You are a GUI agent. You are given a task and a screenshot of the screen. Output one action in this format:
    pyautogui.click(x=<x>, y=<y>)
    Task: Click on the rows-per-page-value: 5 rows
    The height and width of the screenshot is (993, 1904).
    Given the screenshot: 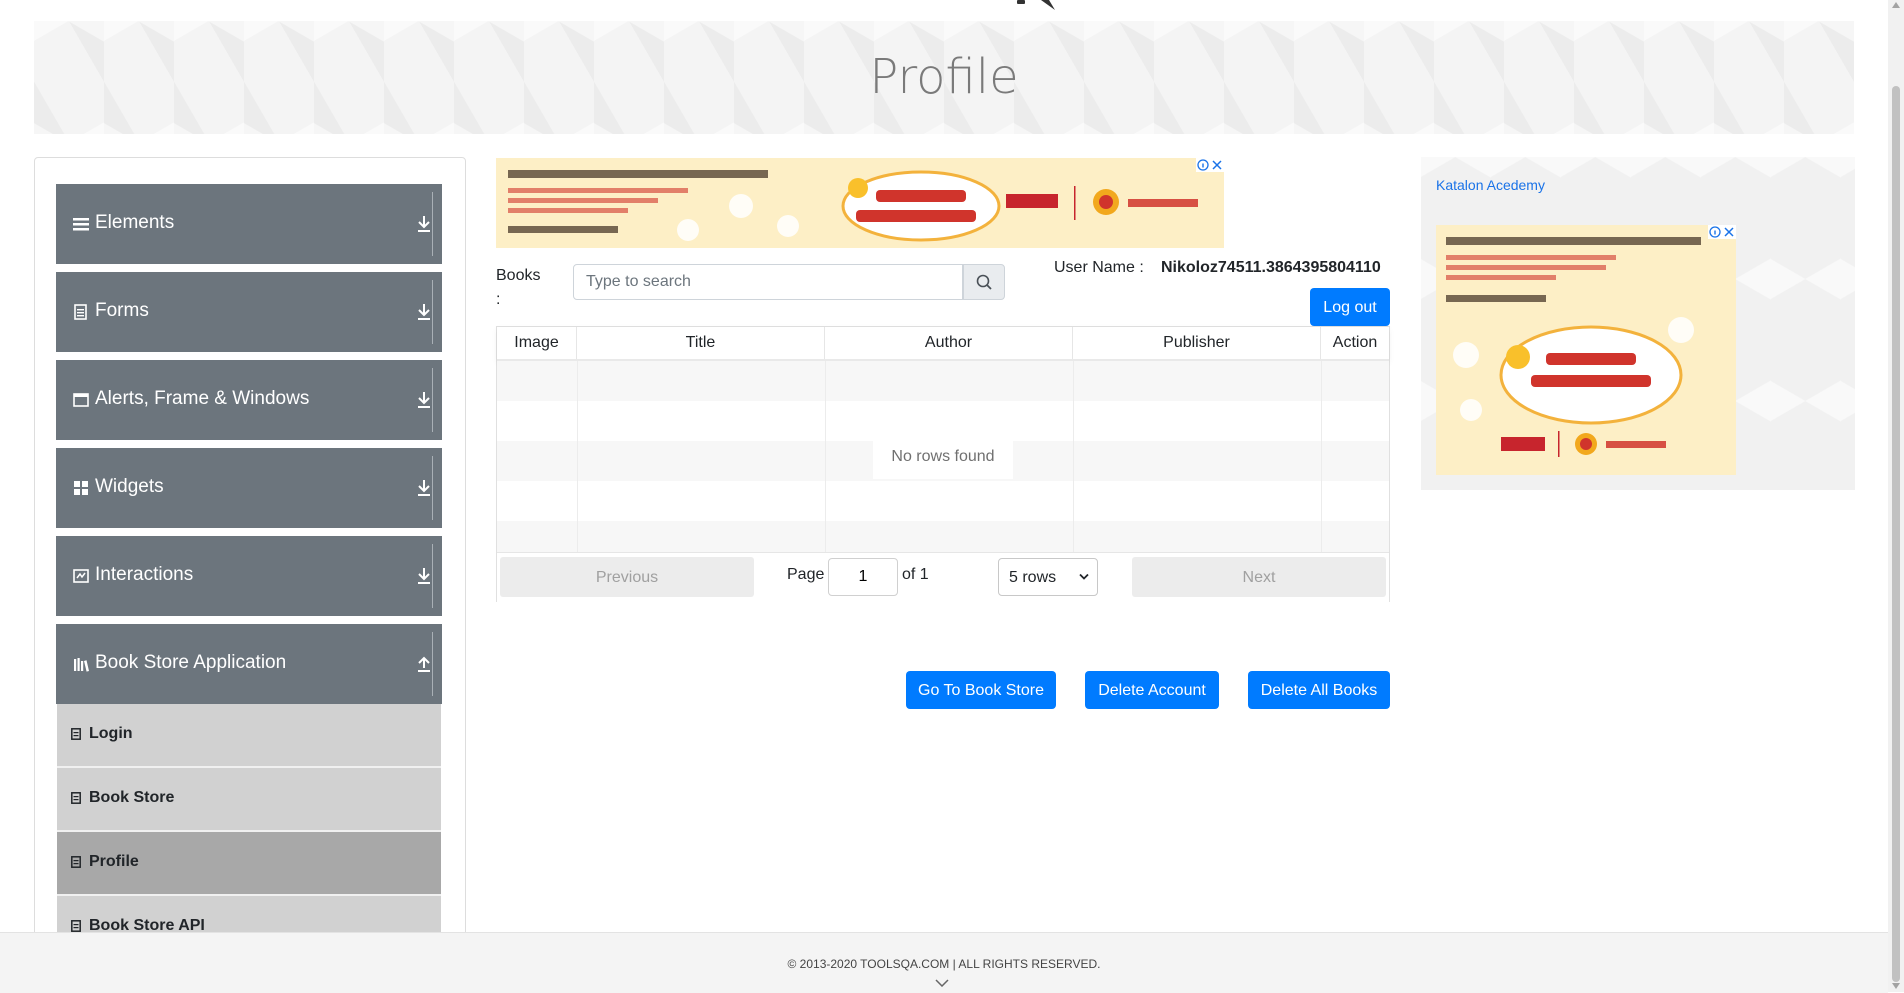 What is the action you would take?
    pyautogui.click(x=1033, y=577)
    